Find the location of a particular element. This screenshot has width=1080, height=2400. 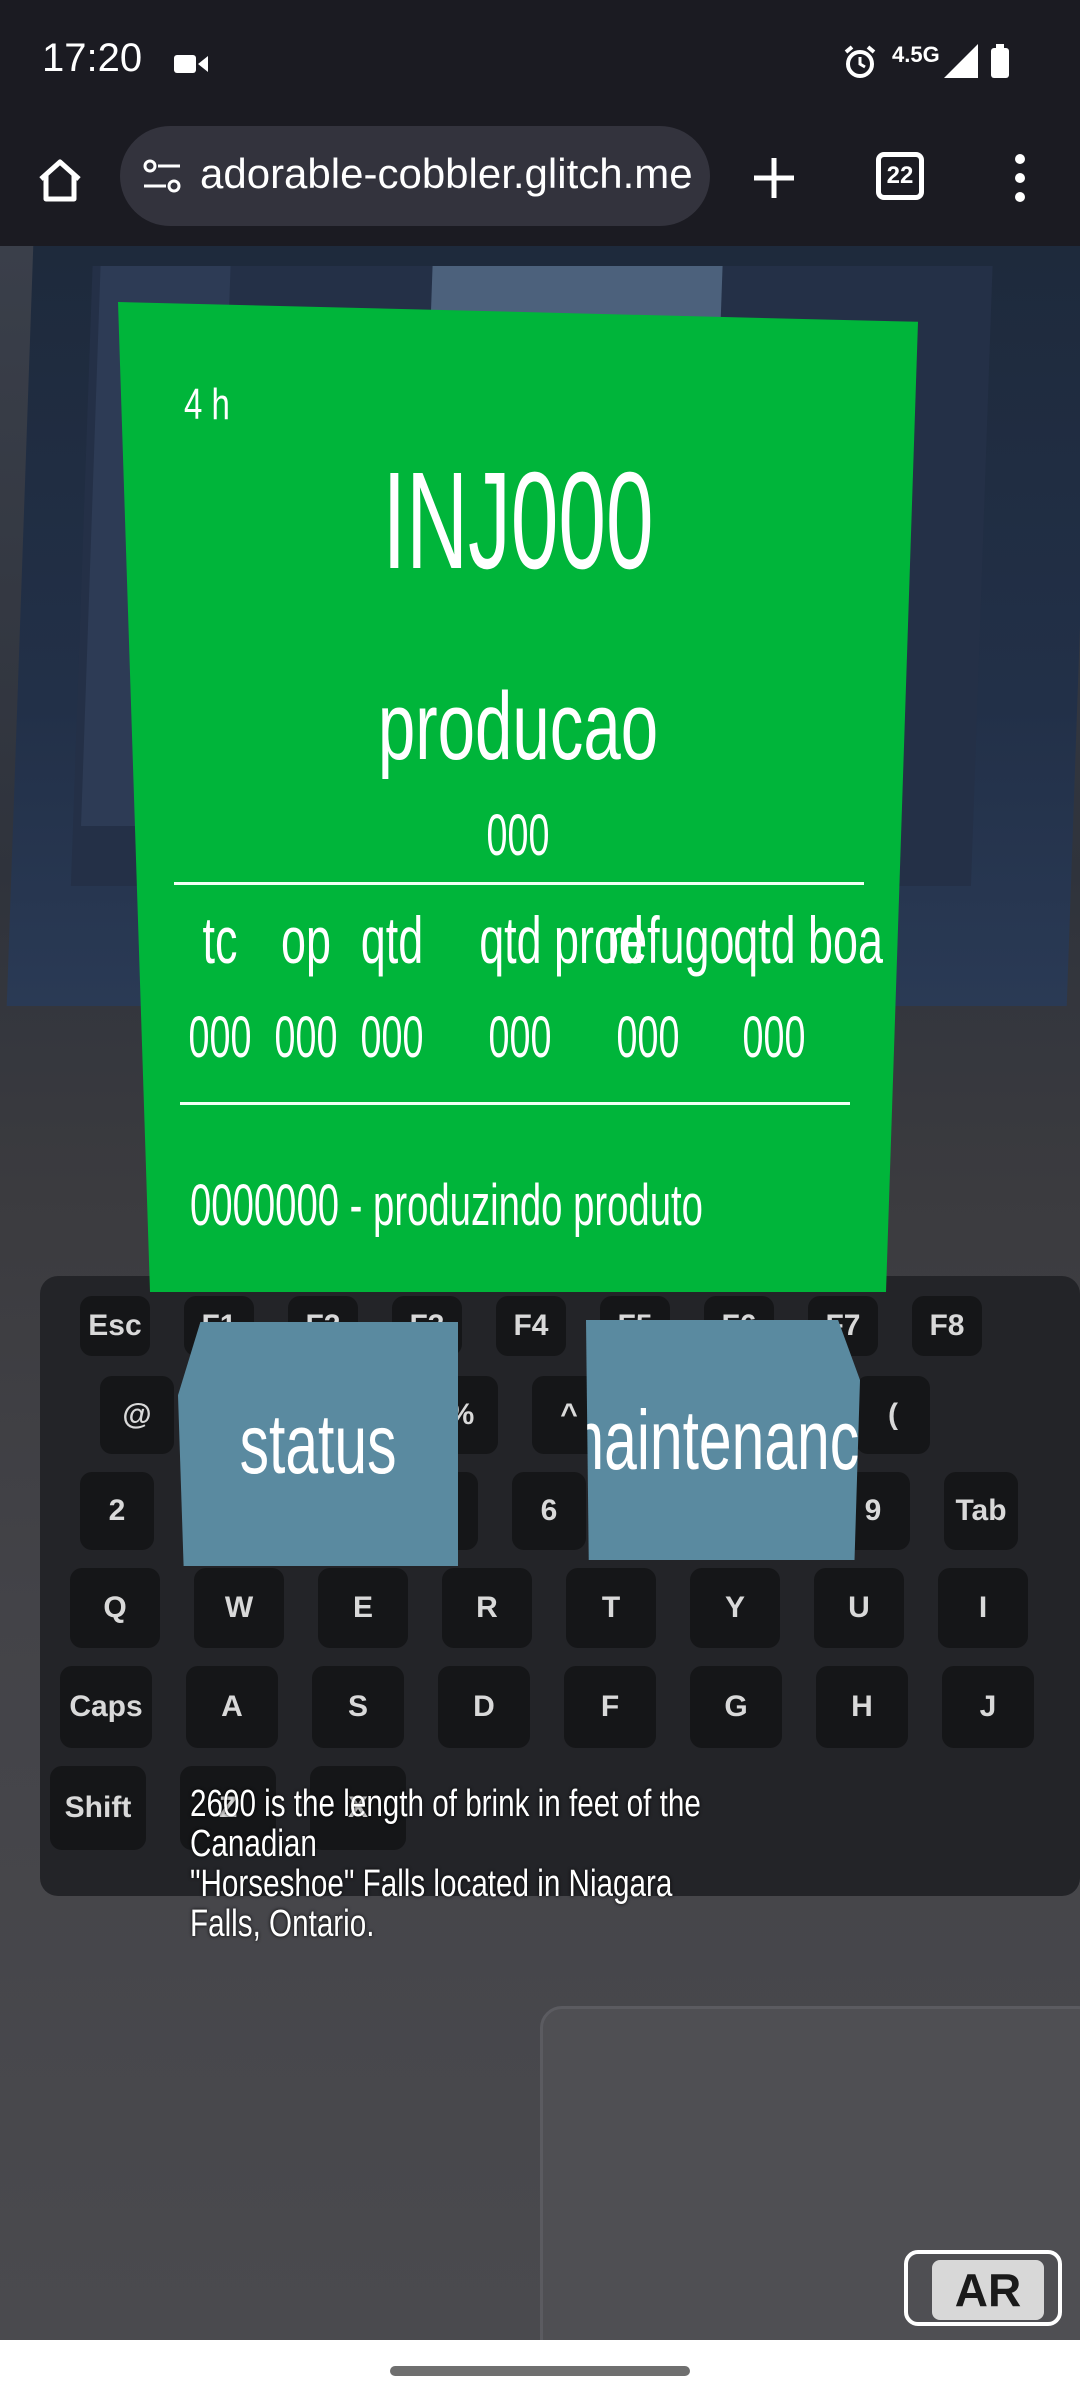

keyboard-key: Caps is located at coordinates (106, 1707).